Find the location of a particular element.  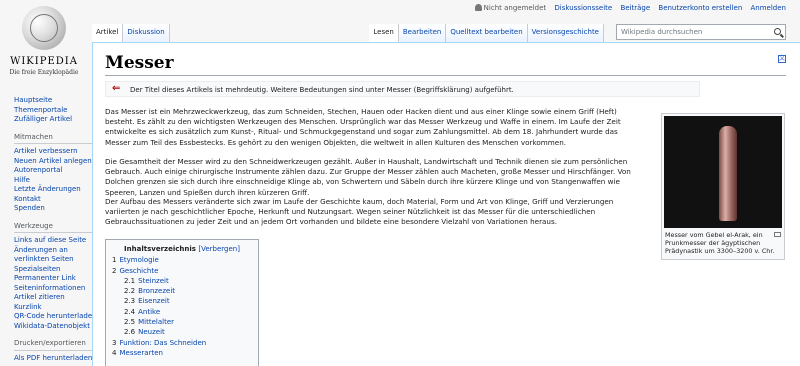

toc-entry: 3 Funktion: Das Schneiden is located at coordinates (182, 343).